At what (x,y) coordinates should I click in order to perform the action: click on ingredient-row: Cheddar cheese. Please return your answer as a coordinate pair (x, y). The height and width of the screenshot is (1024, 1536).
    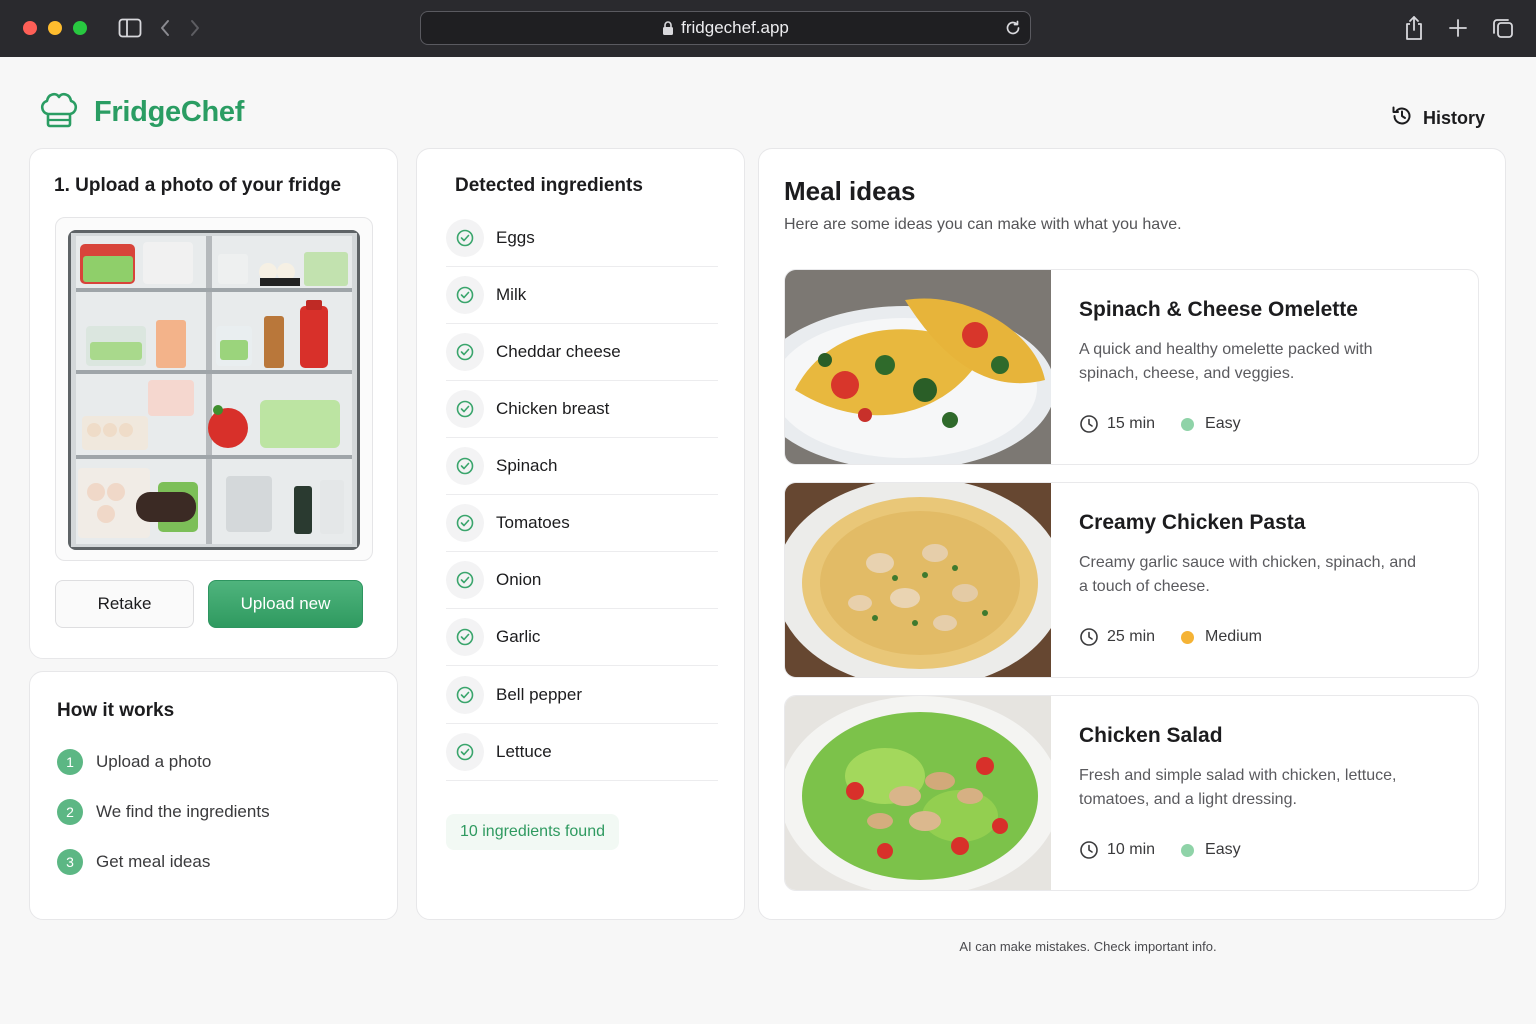
    Looking at the image, I should click on (582, 352).